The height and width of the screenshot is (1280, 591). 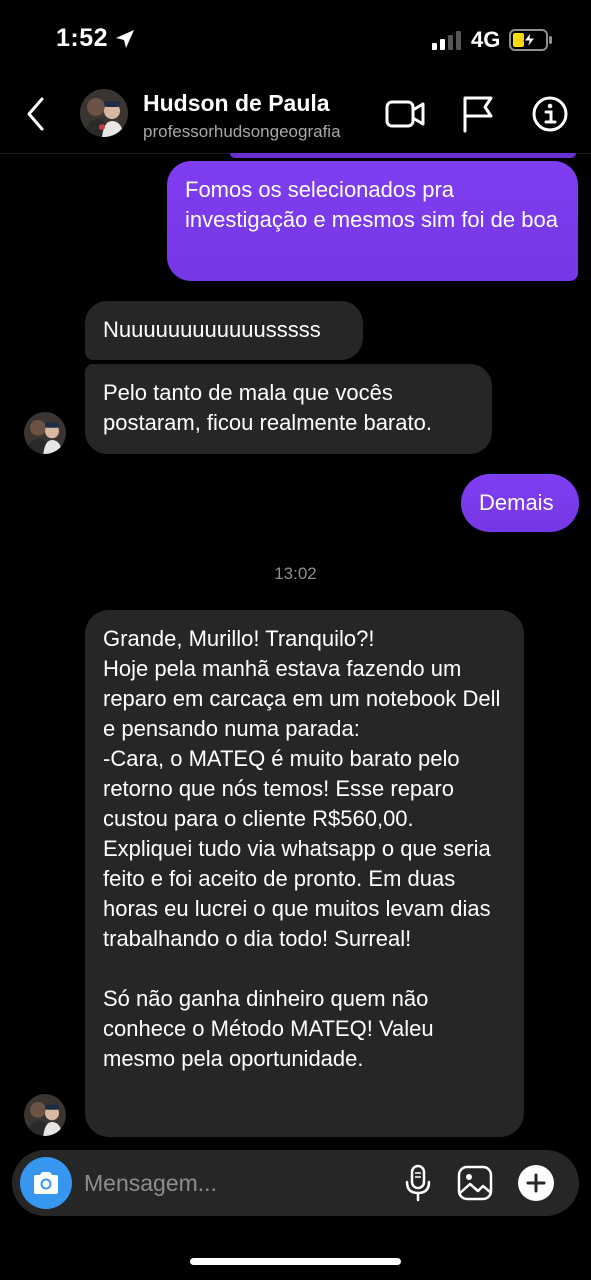 What do you see at coordinates (295, 1261) in the screenshot?
I see `home-indicator` at bounding box center [295, 1261].